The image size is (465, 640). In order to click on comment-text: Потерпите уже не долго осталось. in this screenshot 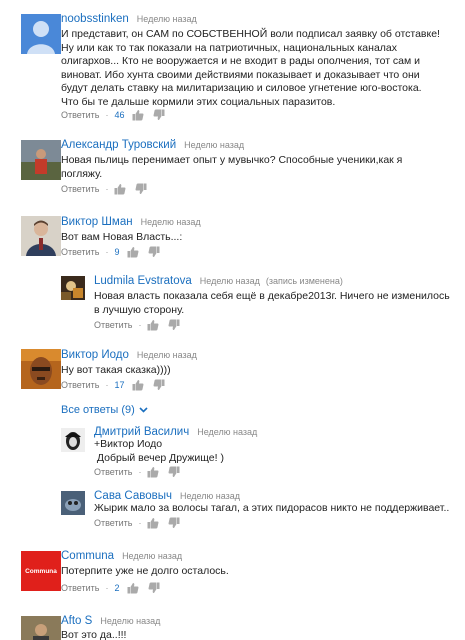, I will do `click(145, 571)`.